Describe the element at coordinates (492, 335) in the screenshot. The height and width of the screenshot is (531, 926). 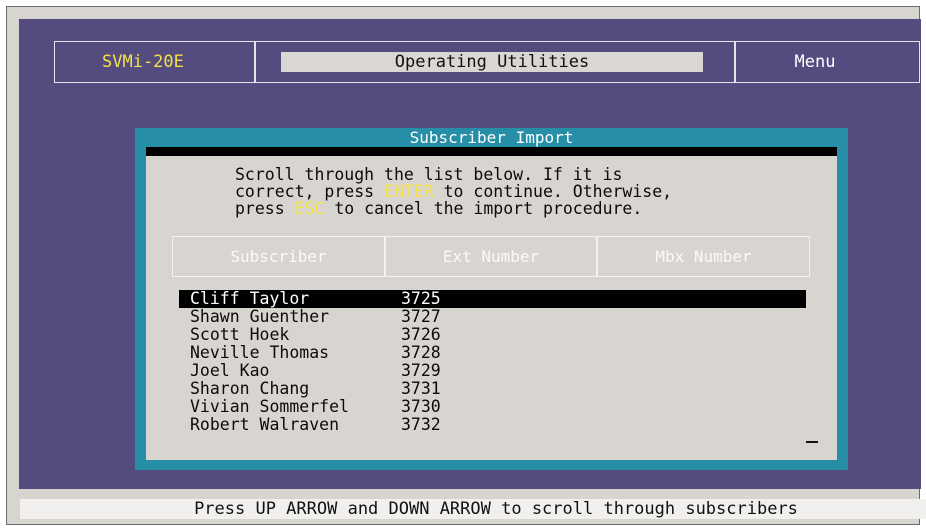
I see `subscriber-row: Scott Hoek 3726` at that location.